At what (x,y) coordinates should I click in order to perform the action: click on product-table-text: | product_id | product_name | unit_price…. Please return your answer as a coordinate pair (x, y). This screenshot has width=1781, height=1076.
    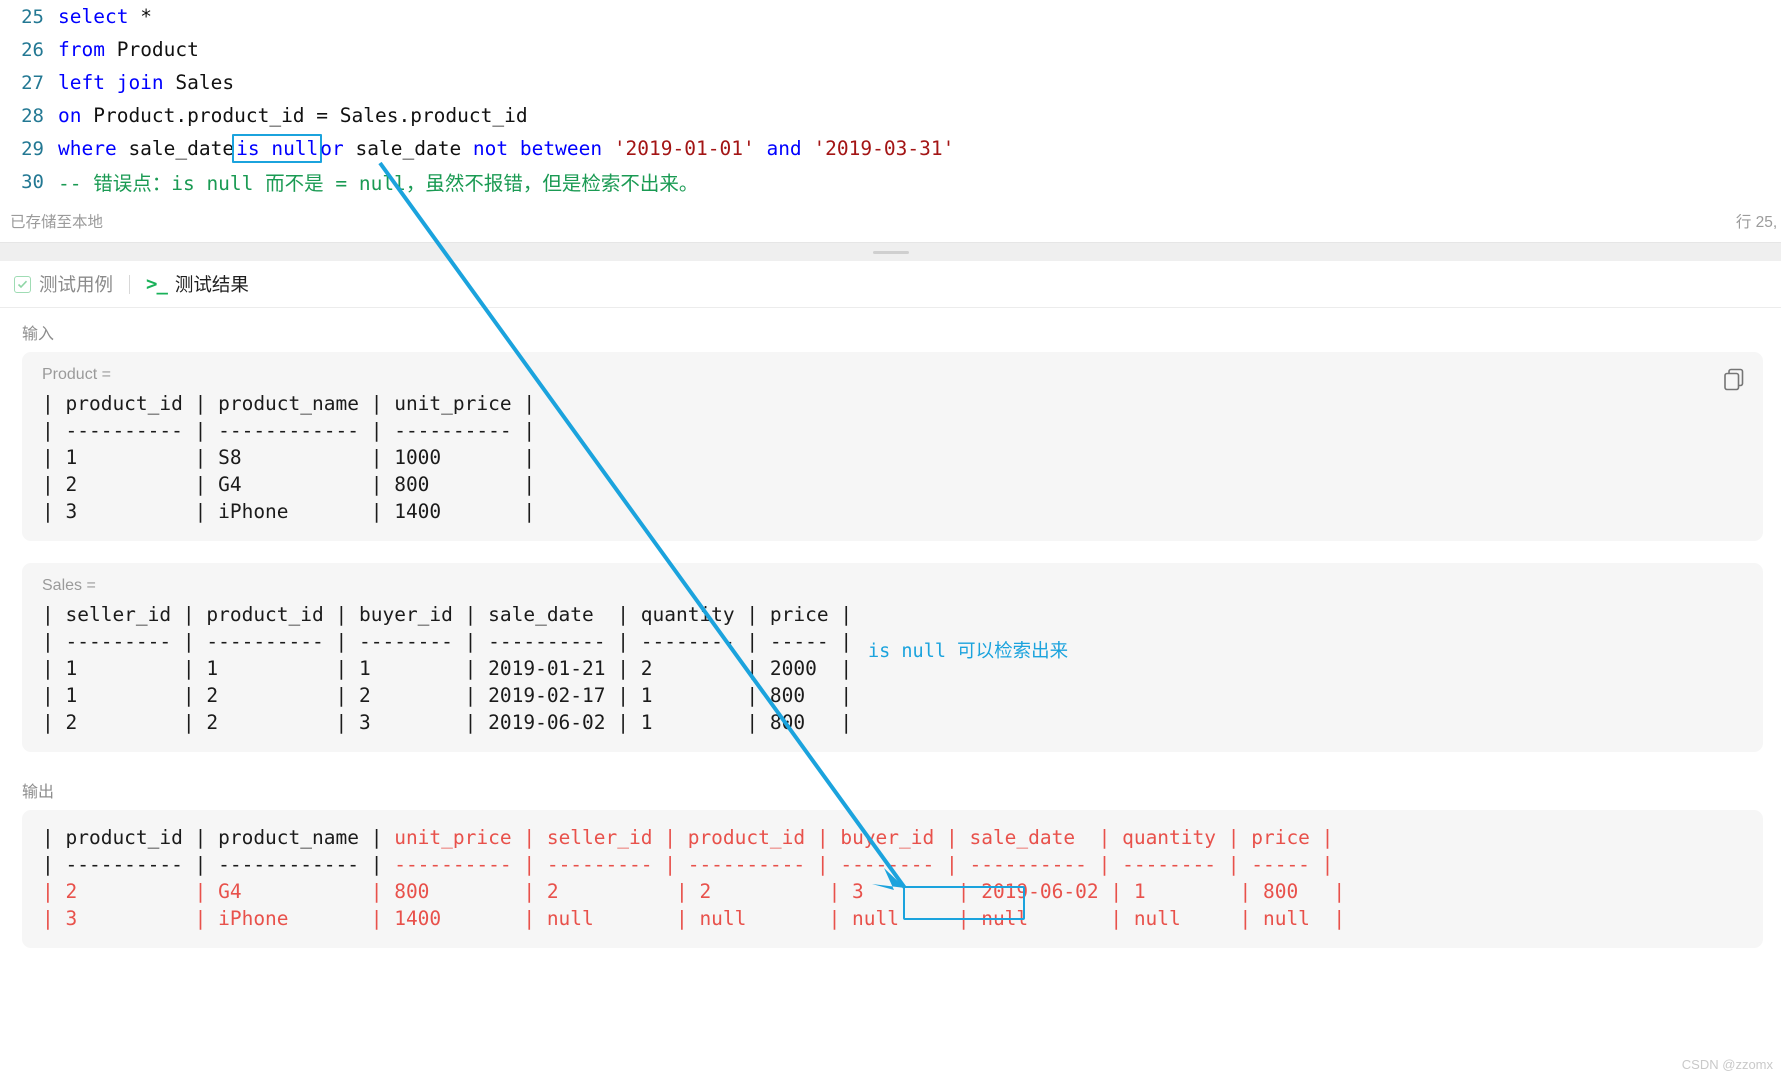
    Looking at the image, I should click on (892, 457).